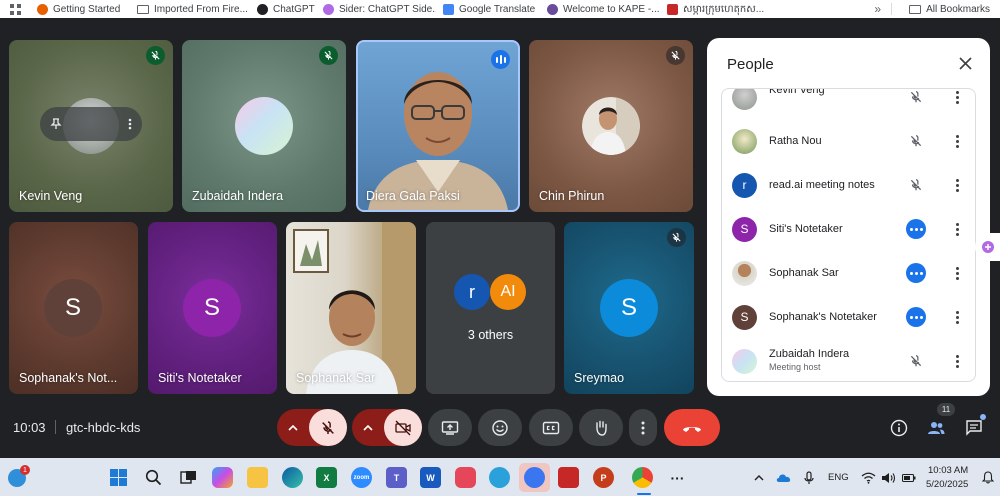 This screenshot has height=496, width=1000. I want to click on chrome-icon, so click(642, 477).